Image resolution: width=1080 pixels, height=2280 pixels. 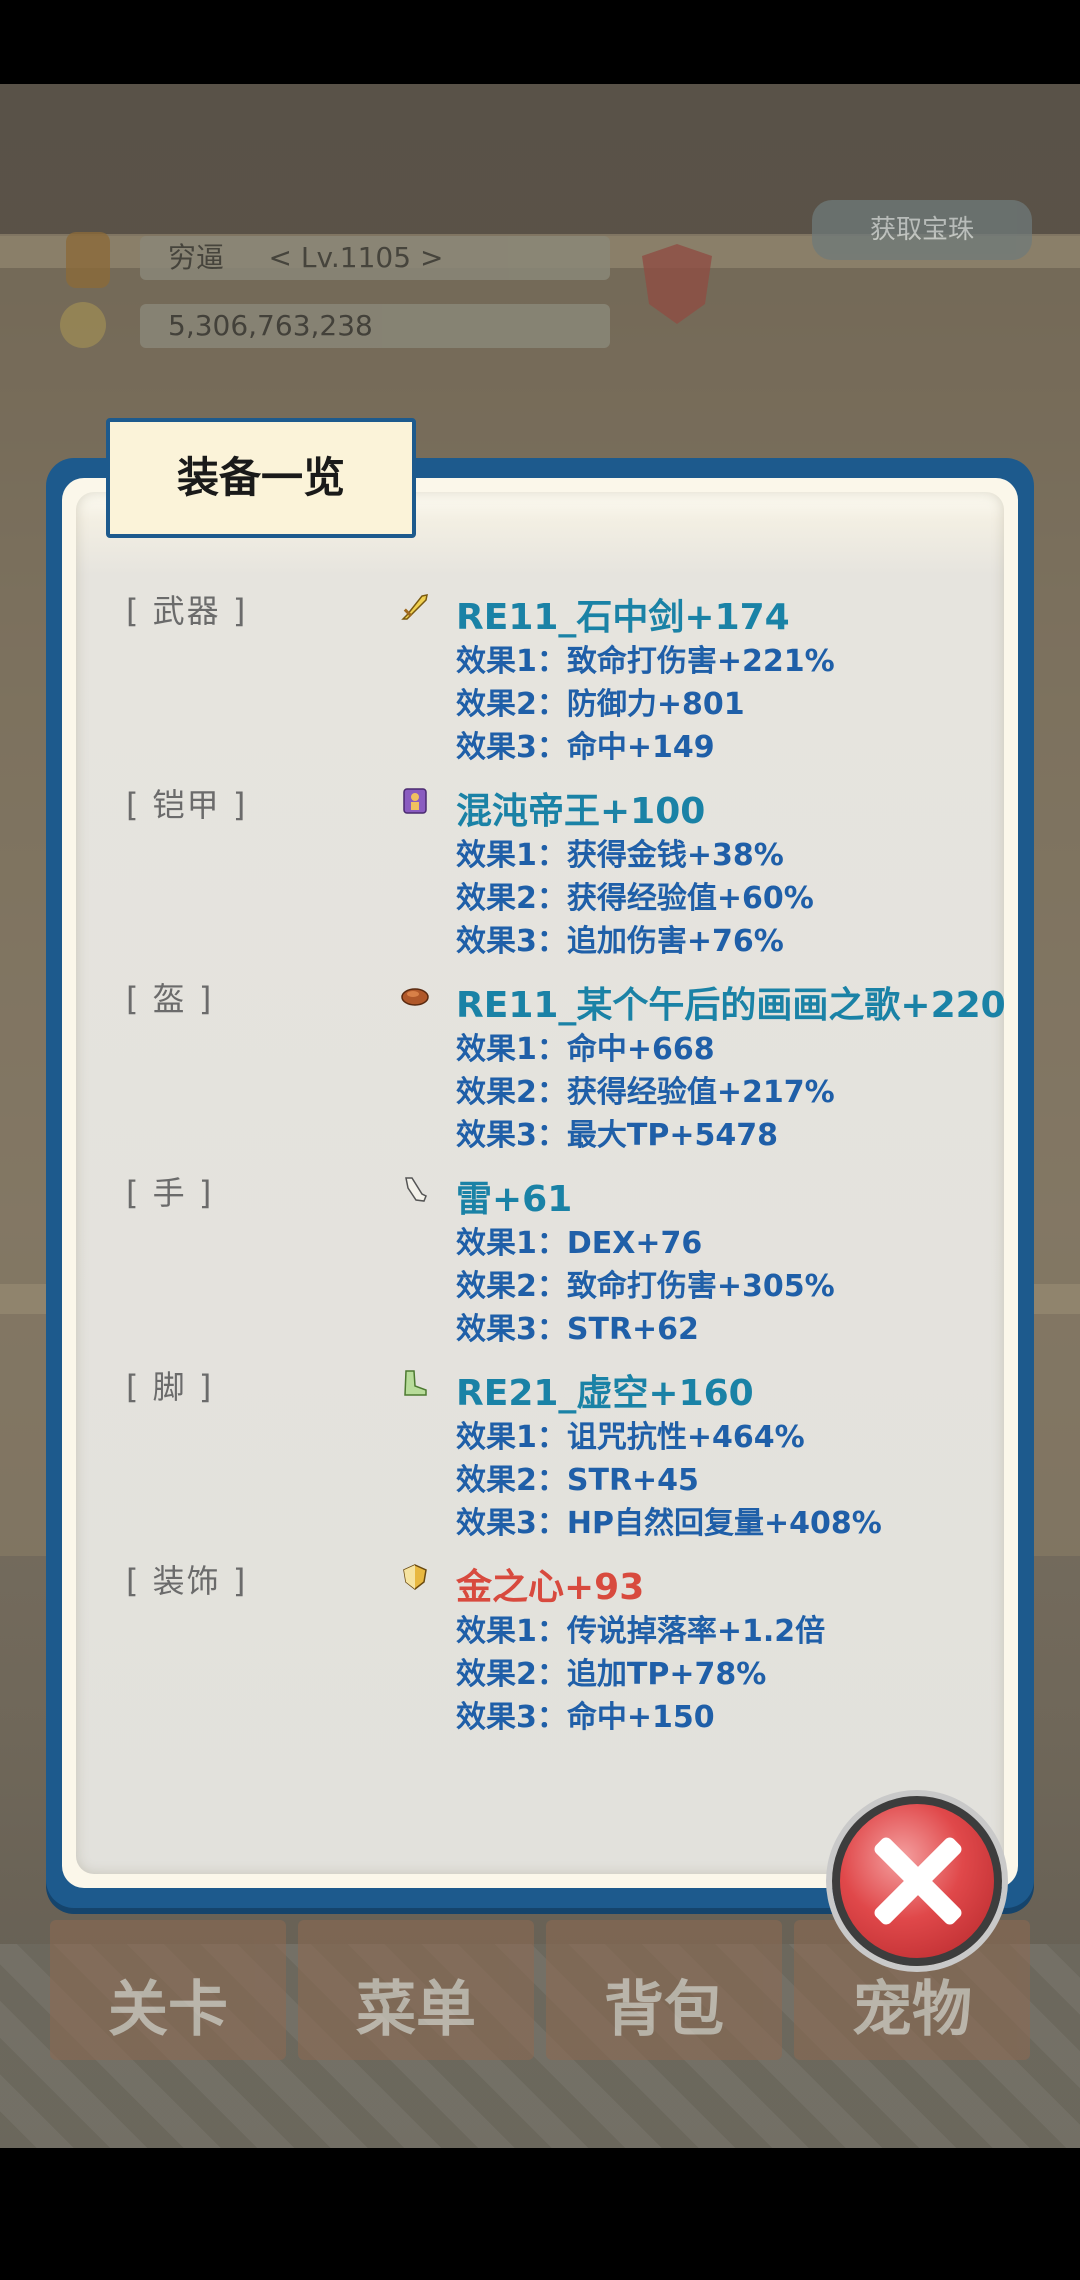 What do you see at coordinates (585, 1717) in the screenshot?
I see `effect-accessory-3: 效果3：命中+150` at bounding box center [585, 1717].